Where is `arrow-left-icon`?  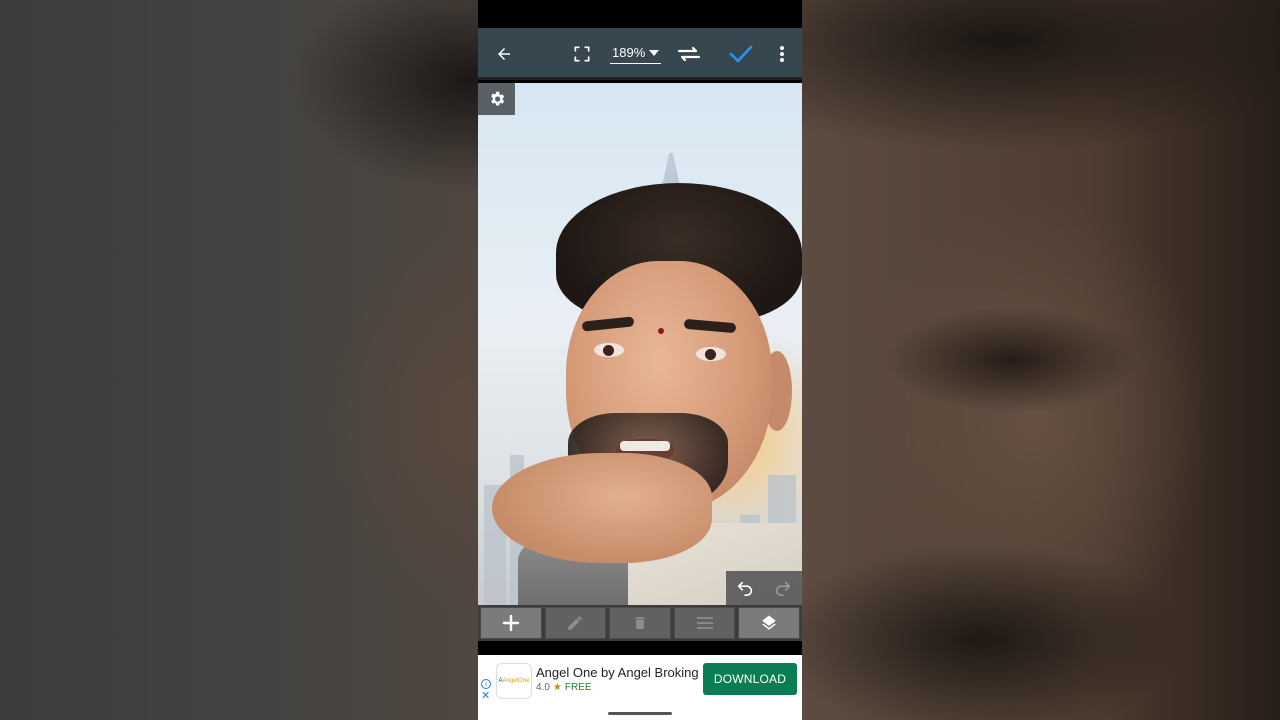
arrow-left-icon is located at coordinates (504, 54).